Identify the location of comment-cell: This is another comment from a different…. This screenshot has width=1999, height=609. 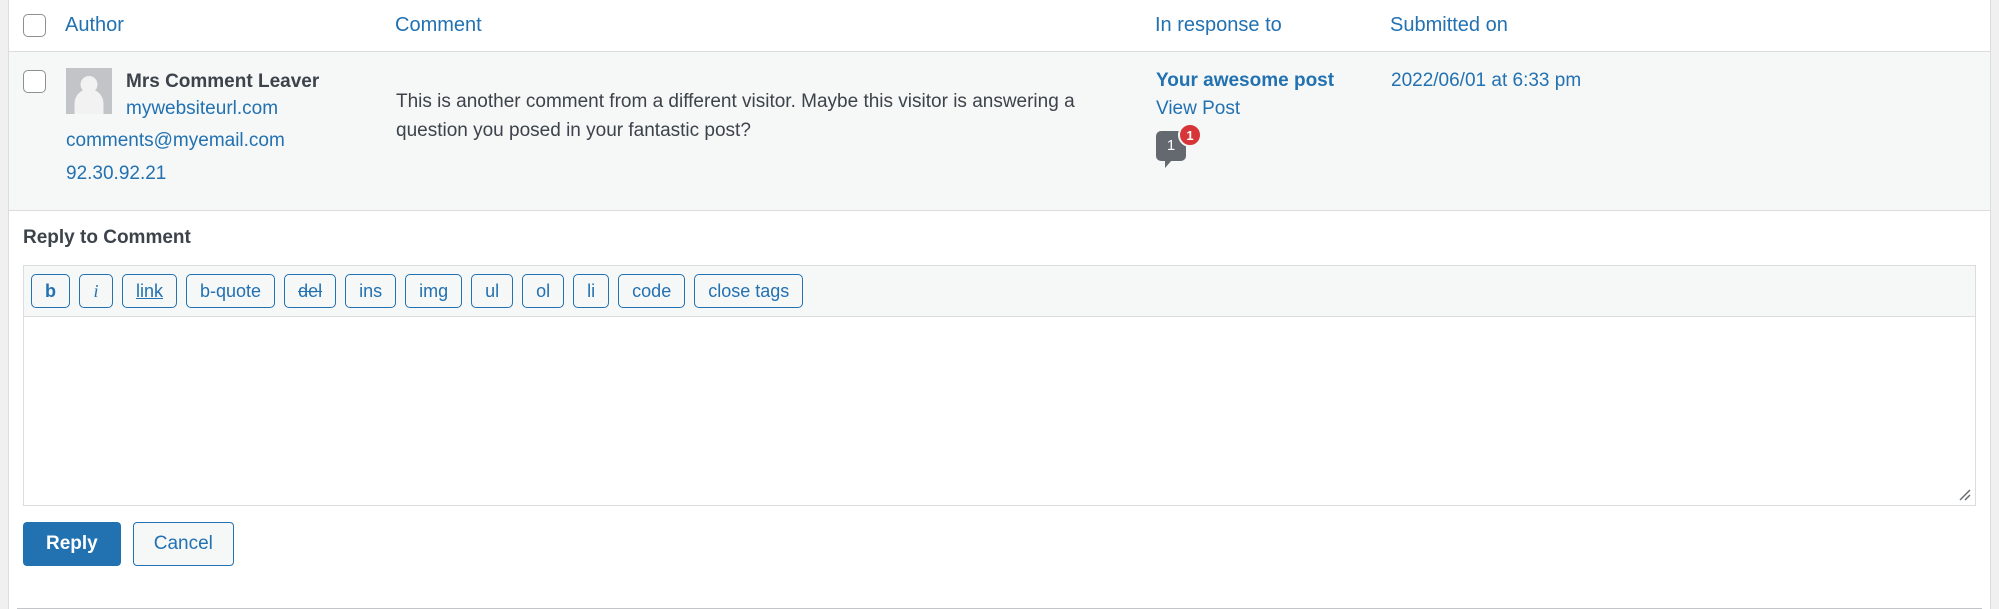
(775, 131).